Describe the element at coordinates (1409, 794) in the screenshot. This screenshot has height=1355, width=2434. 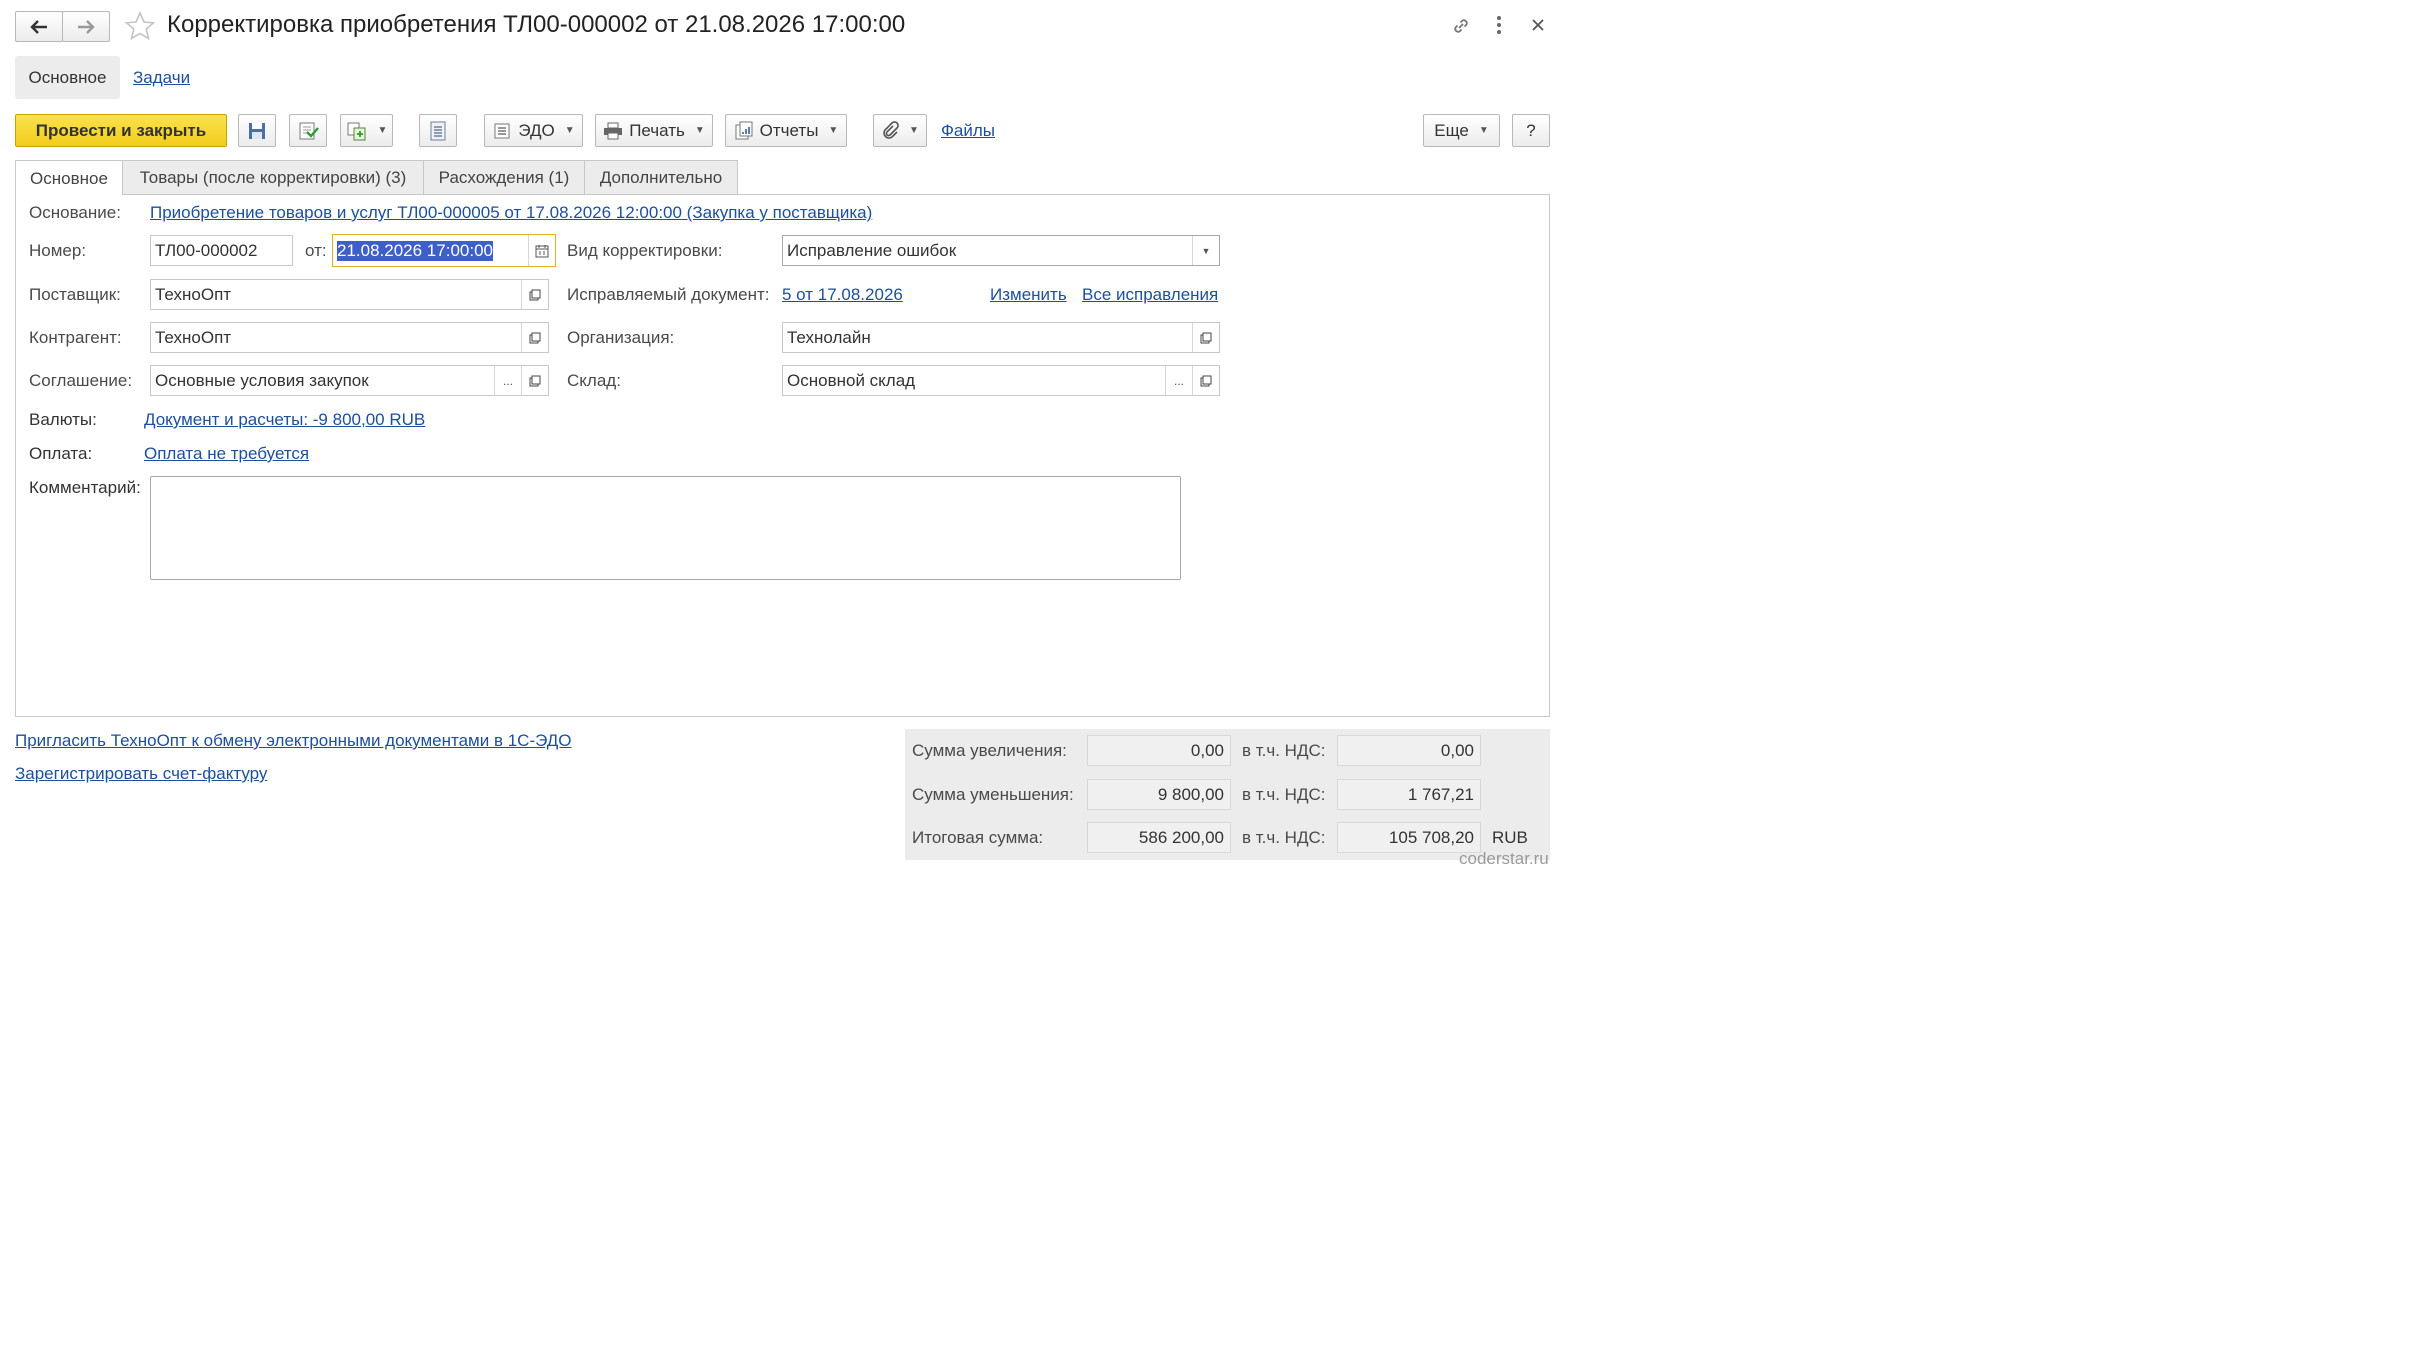
I see `decrease-vat-value: 1 767,21` at that location.